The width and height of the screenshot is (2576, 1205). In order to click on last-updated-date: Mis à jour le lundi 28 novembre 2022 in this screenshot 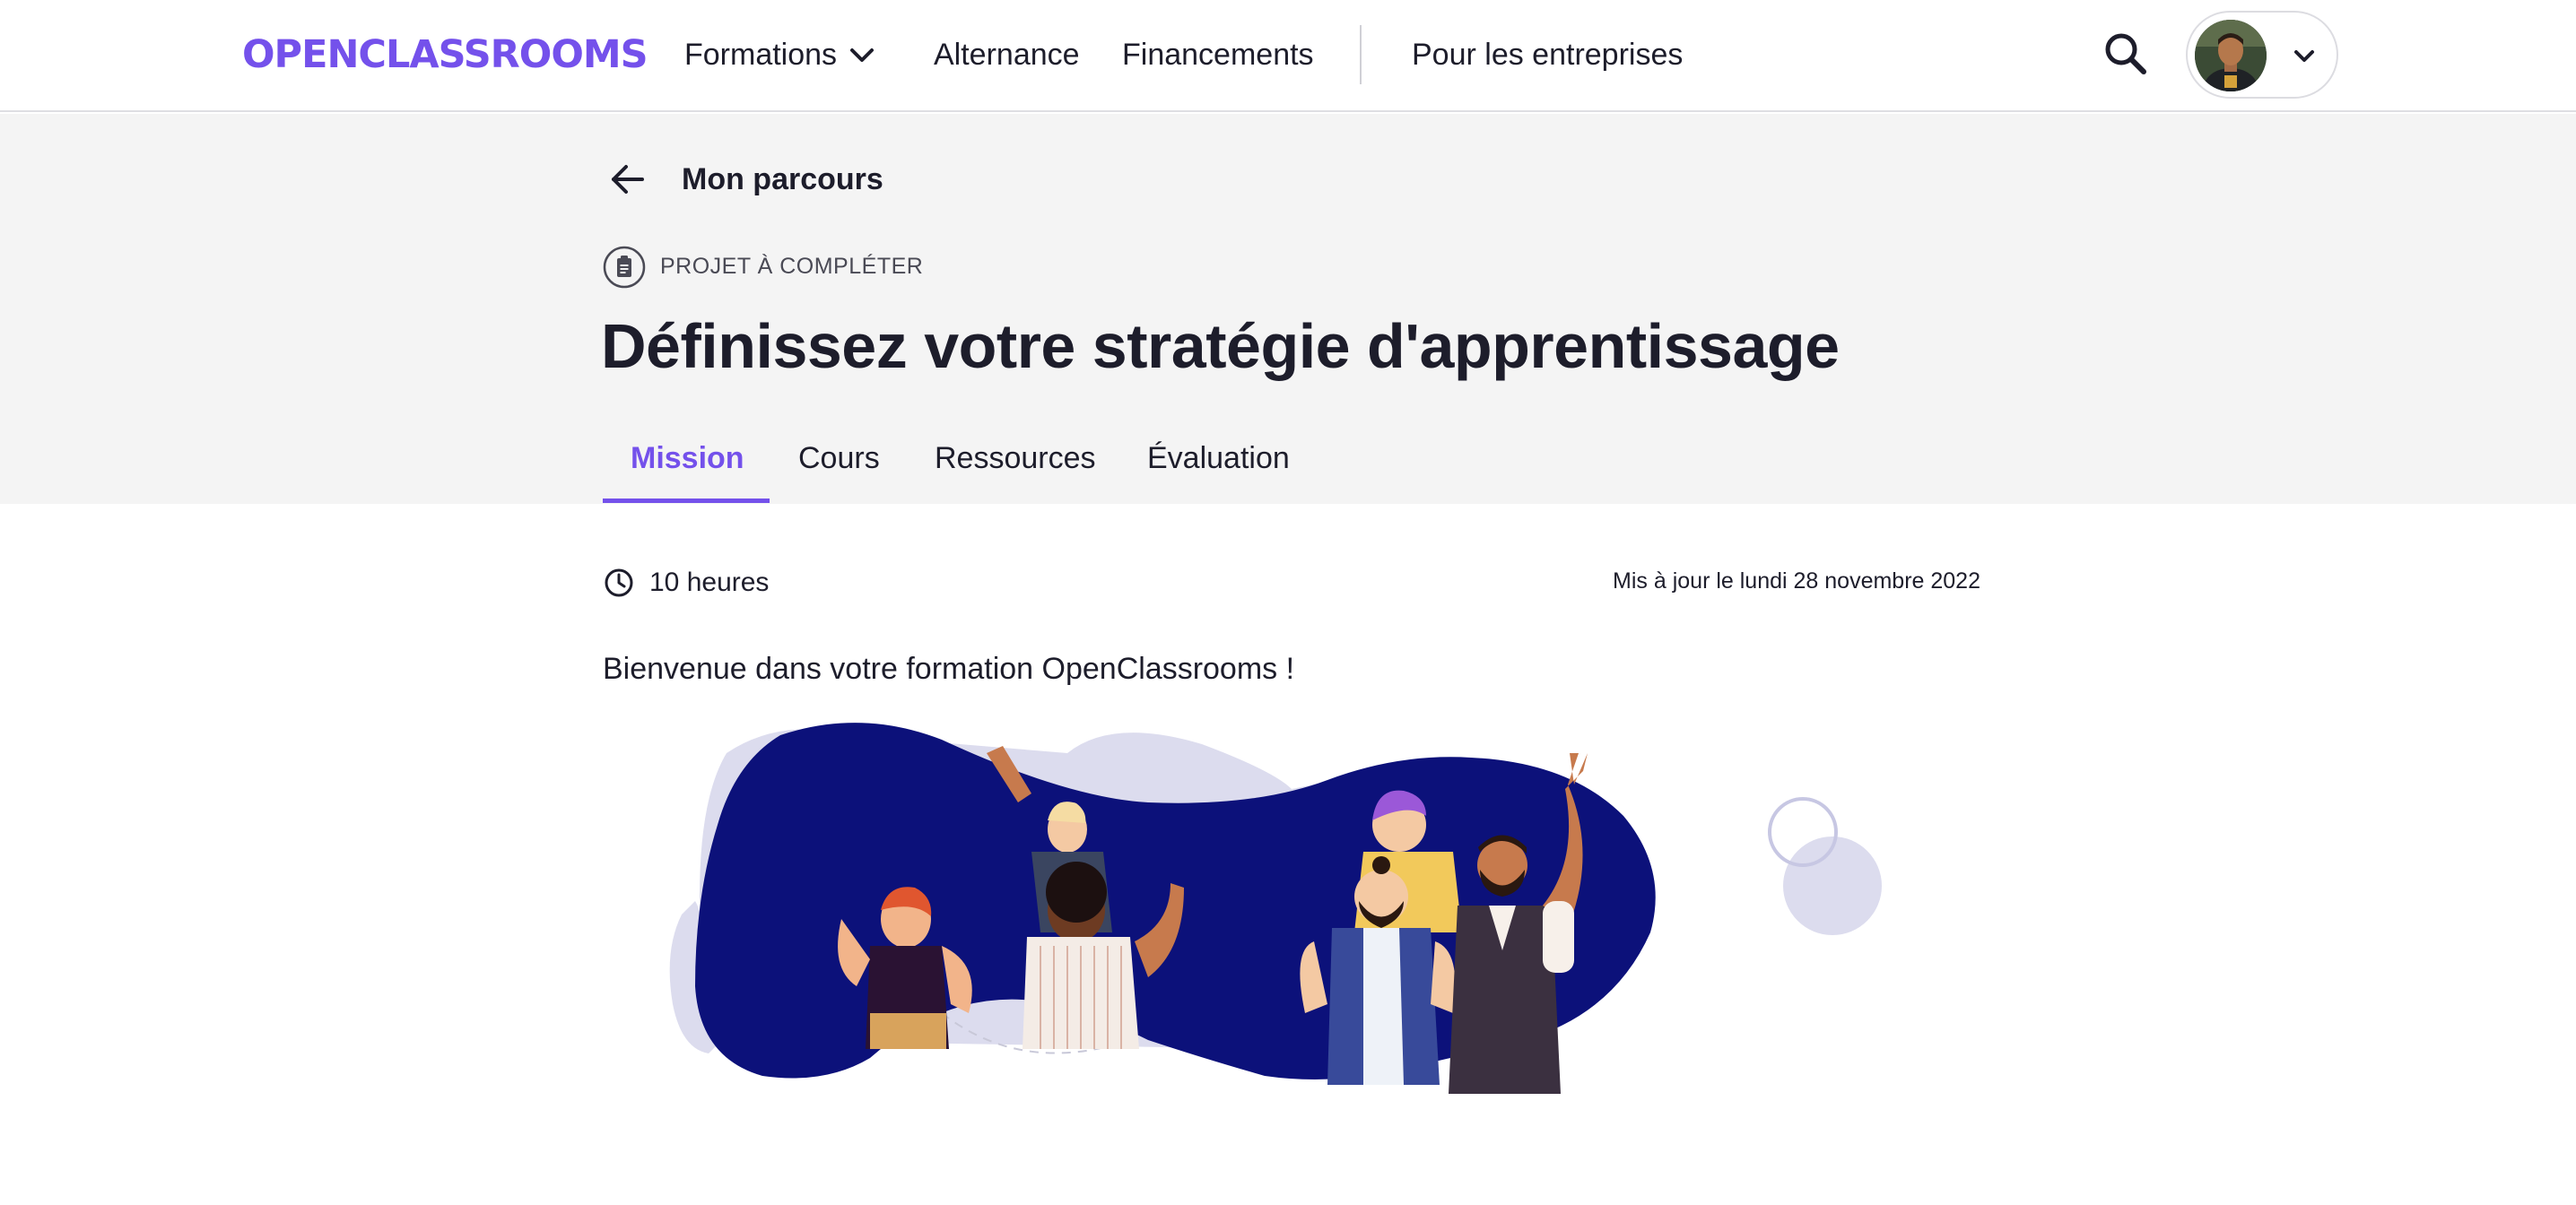, I will do `click(1796, 581)`.